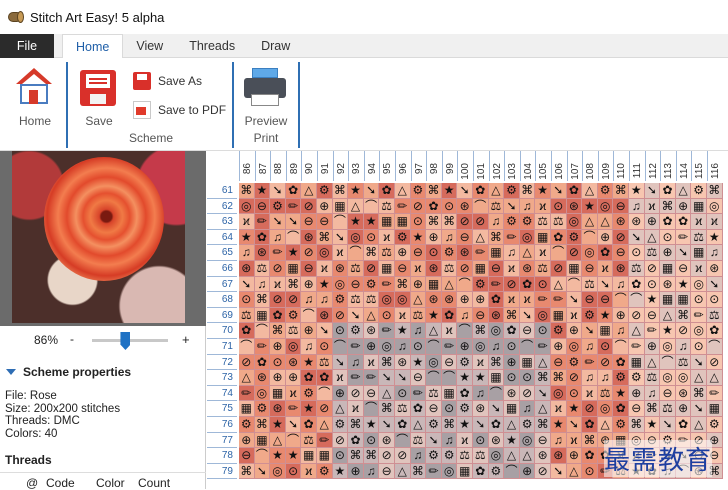 The width and height of the screenshot is (728, 490). What do you see at coordinates (309, 284) in the screenshot?
I see `stitch-cell: ⊕` at bounding box center [309, 284].